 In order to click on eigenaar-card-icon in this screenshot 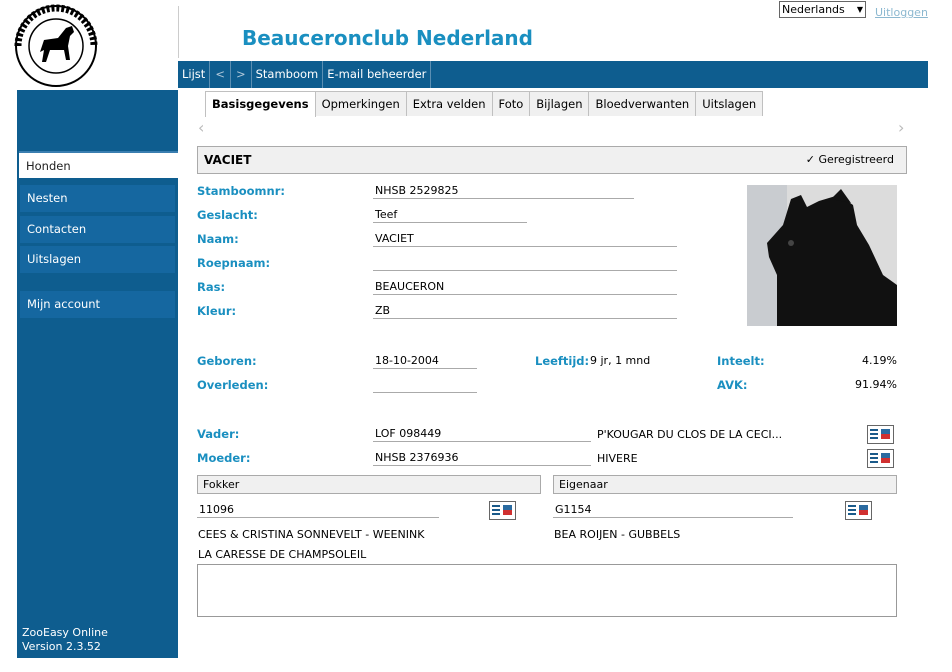, I will do `click(858, 510)`.